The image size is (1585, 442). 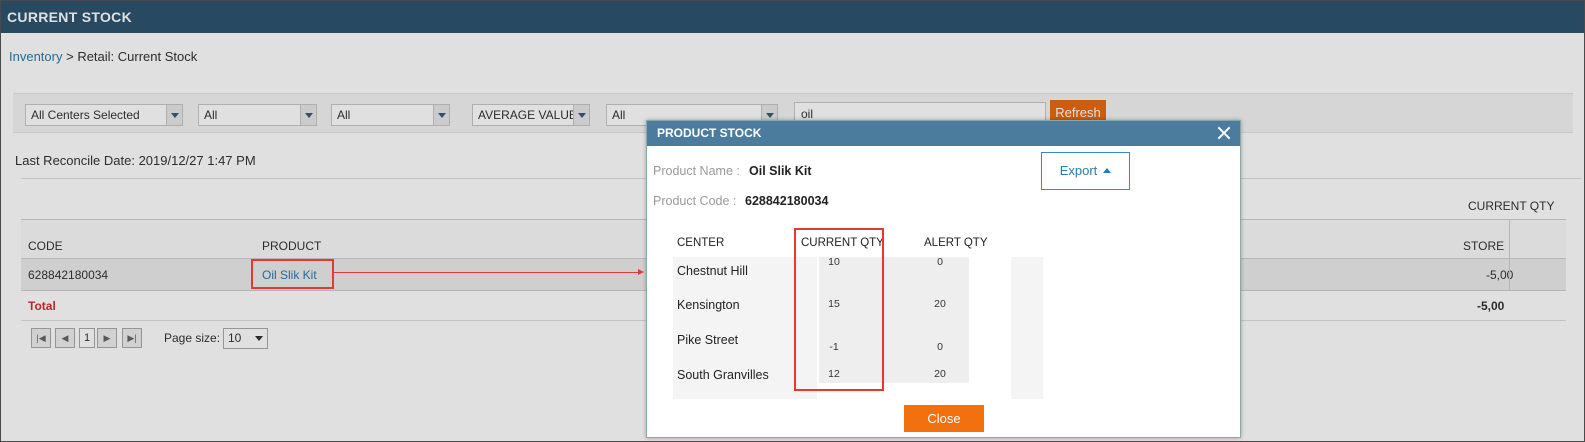 What do you see at coordinates (956, 243) in the screenshot?
I see `column-header-alert-qty: ALERT QTY` at bounding box center [956, 243].